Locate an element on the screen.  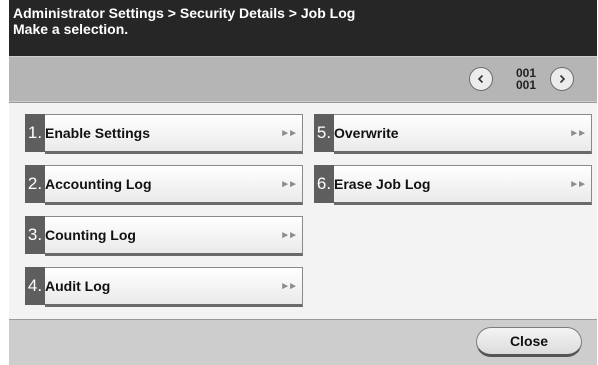
pager-bar: 001 001 is located at coordinates (303, 79).